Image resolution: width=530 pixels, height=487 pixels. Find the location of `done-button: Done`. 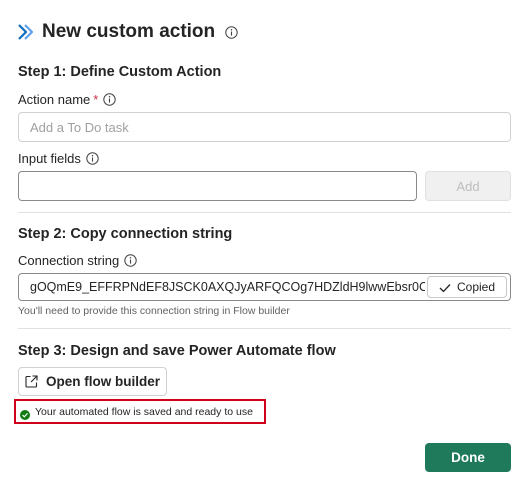

done-button: Done is located at coordinates (468, 457).